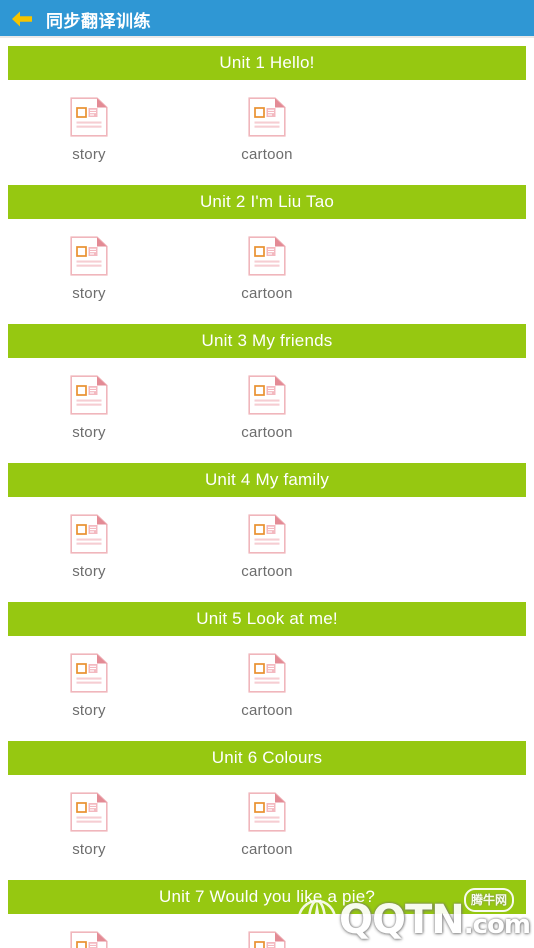 The width and height of the screenshot is (534, 948). I want to click on unit-block: Unit 1 Hello! story cartoon, so click(267, 111).